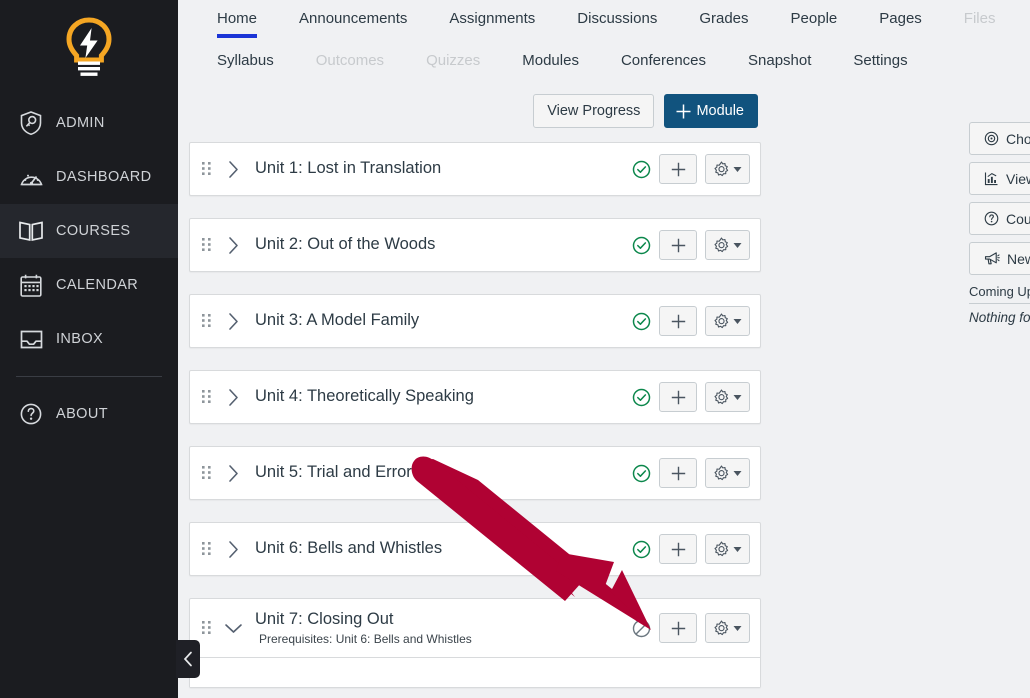  What do you see at coordinates (82, 414) in the screenshot?
I see `sidebar-item-label: ABOUT` at bounding box center [82, 414].